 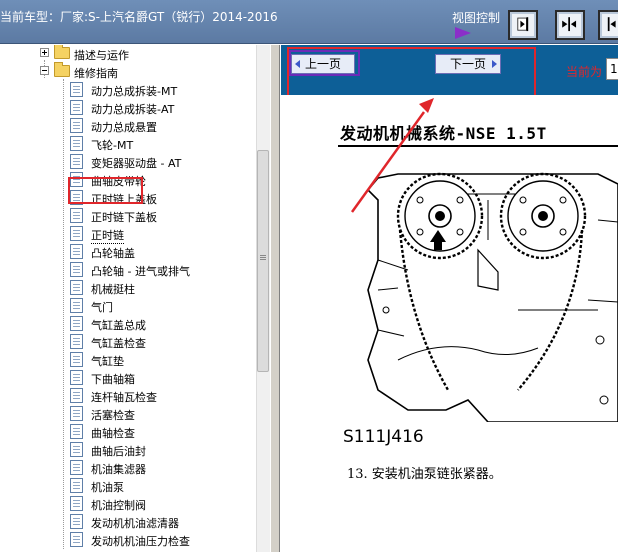 What do you see at coordinates (134, 91) in the screenshot?
I see `tree-item-label: 动力总成拆装-MT` at bounding box center [134, 91].